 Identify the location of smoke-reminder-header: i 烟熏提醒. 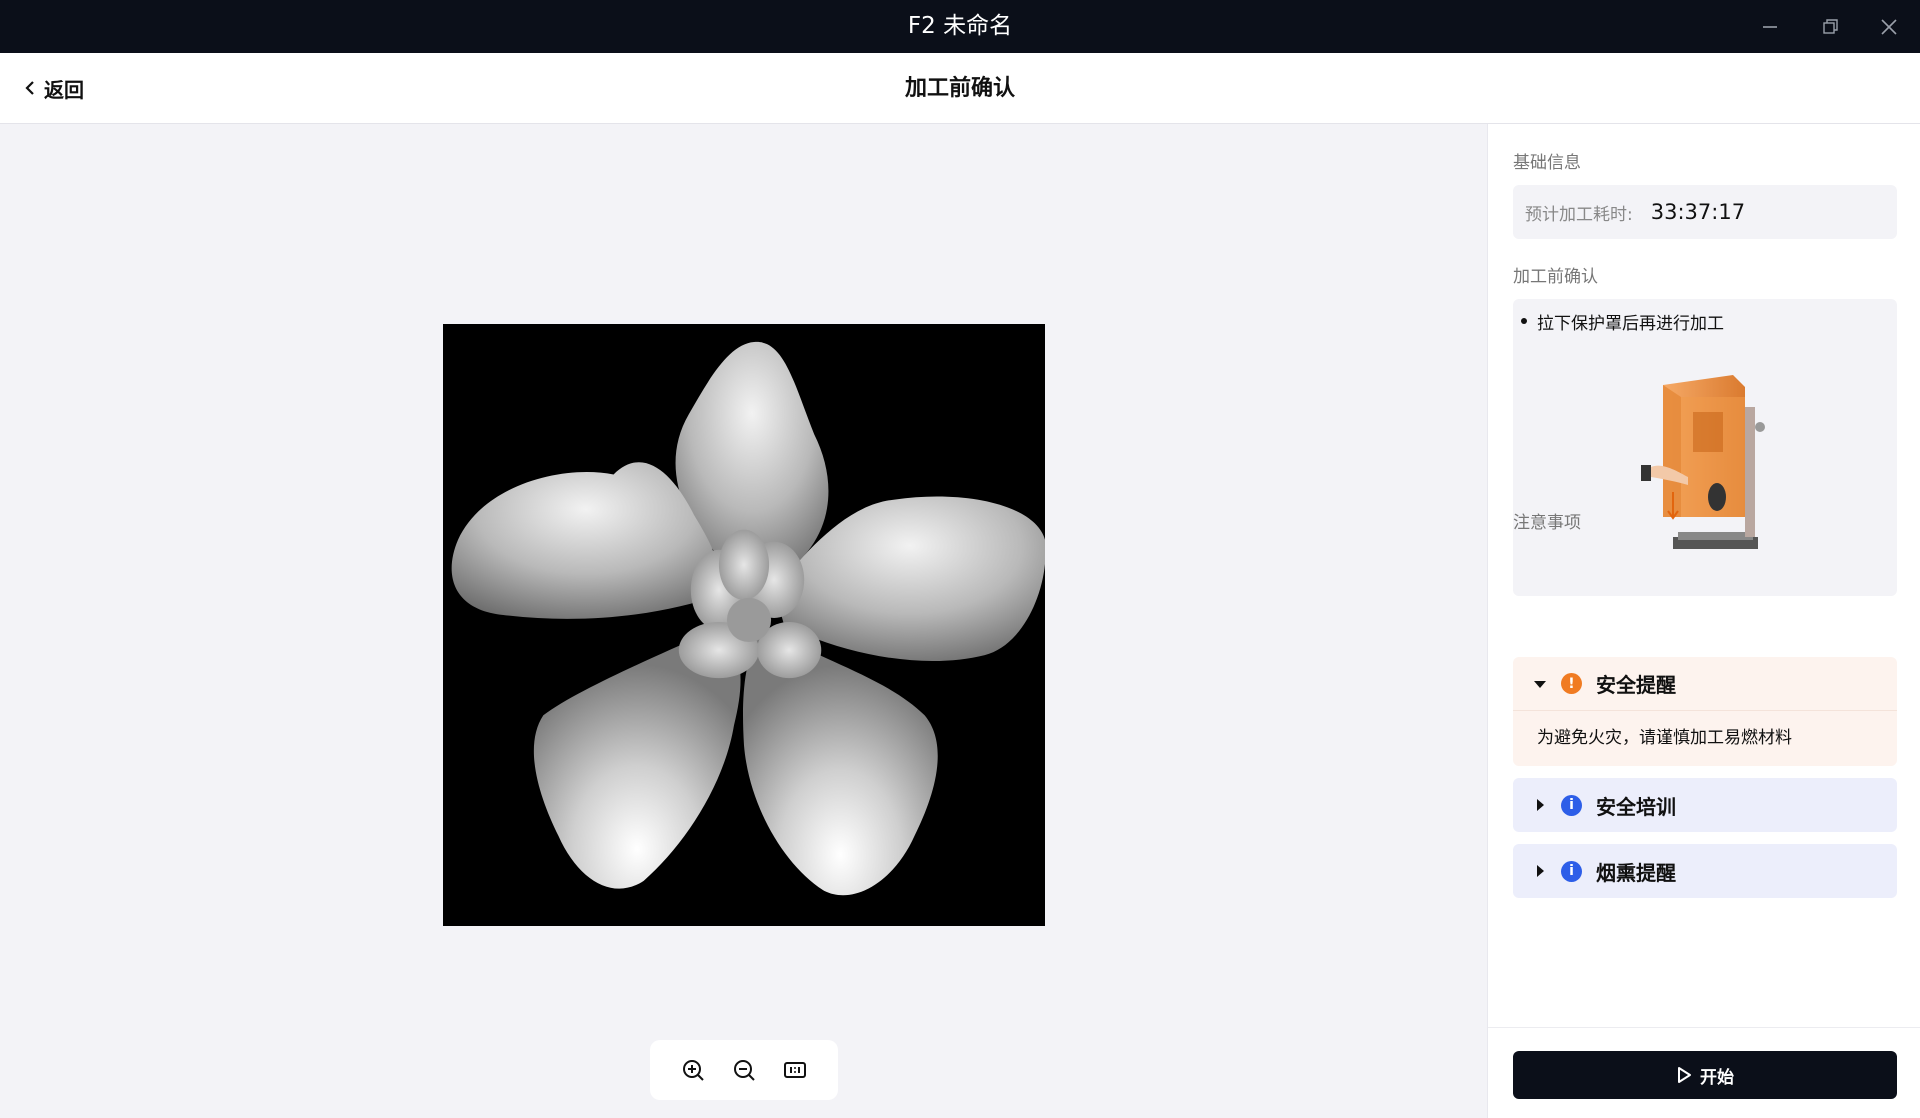
(1705, 871).